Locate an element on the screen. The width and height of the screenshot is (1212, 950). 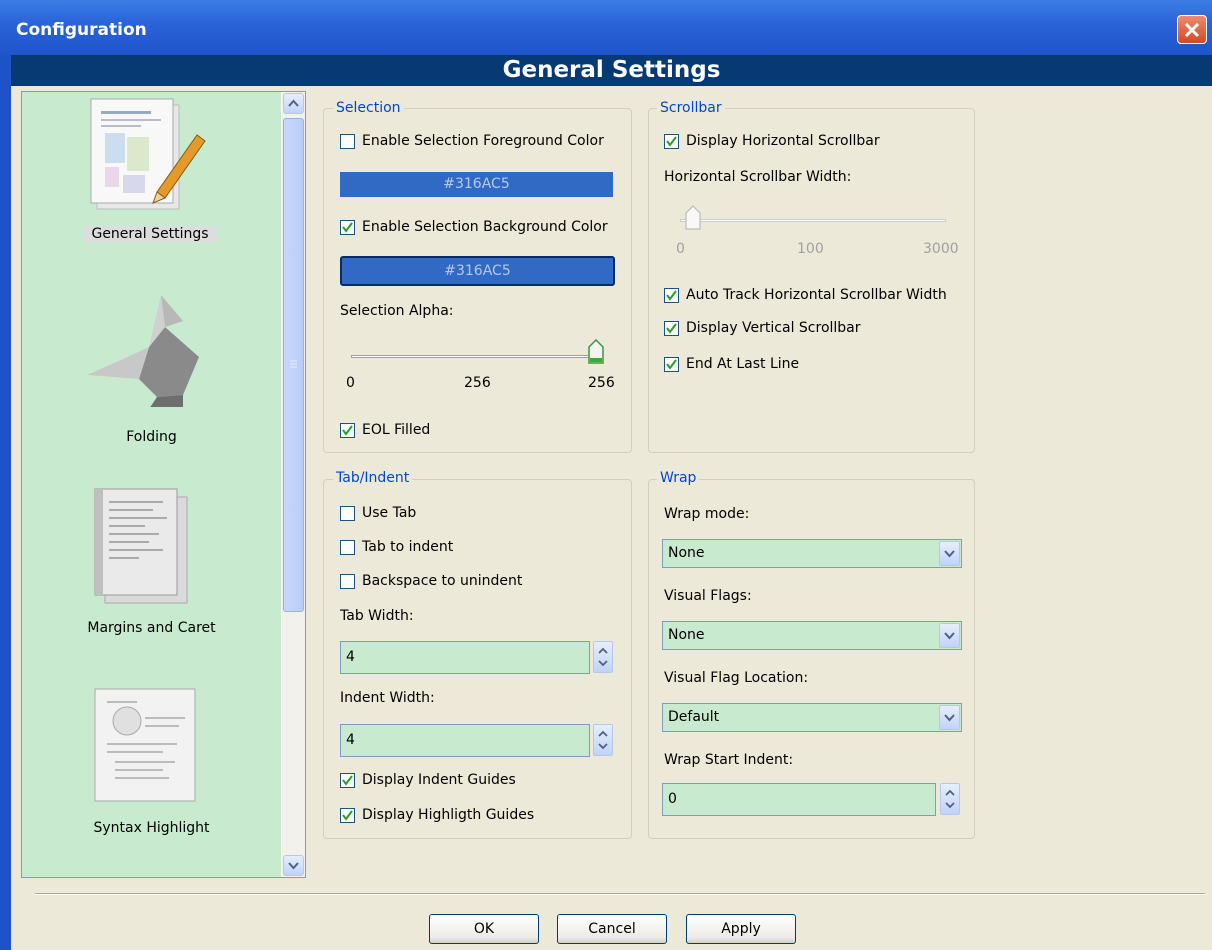
wrap-legend: Wrap is located at coordinates (678, 478).